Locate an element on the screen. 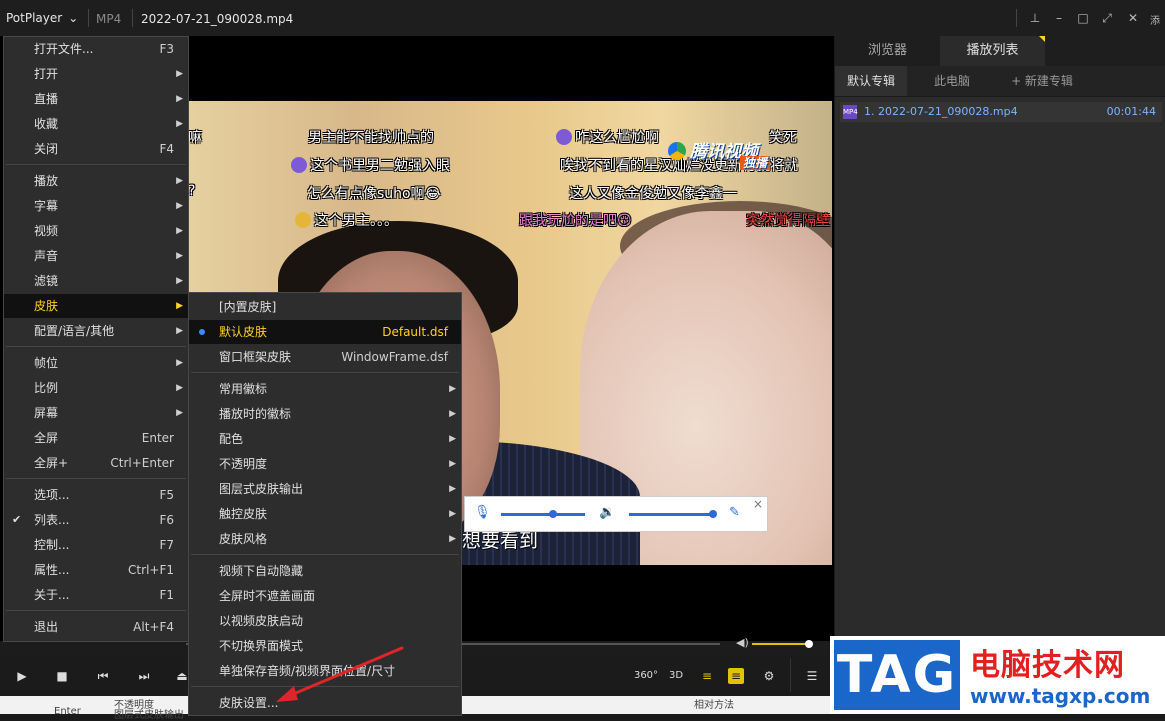 This screenshot has height=721, width=1165. submenu-item-common-logo: 常用徽标 ▶ is located at coordinates (325, 389).